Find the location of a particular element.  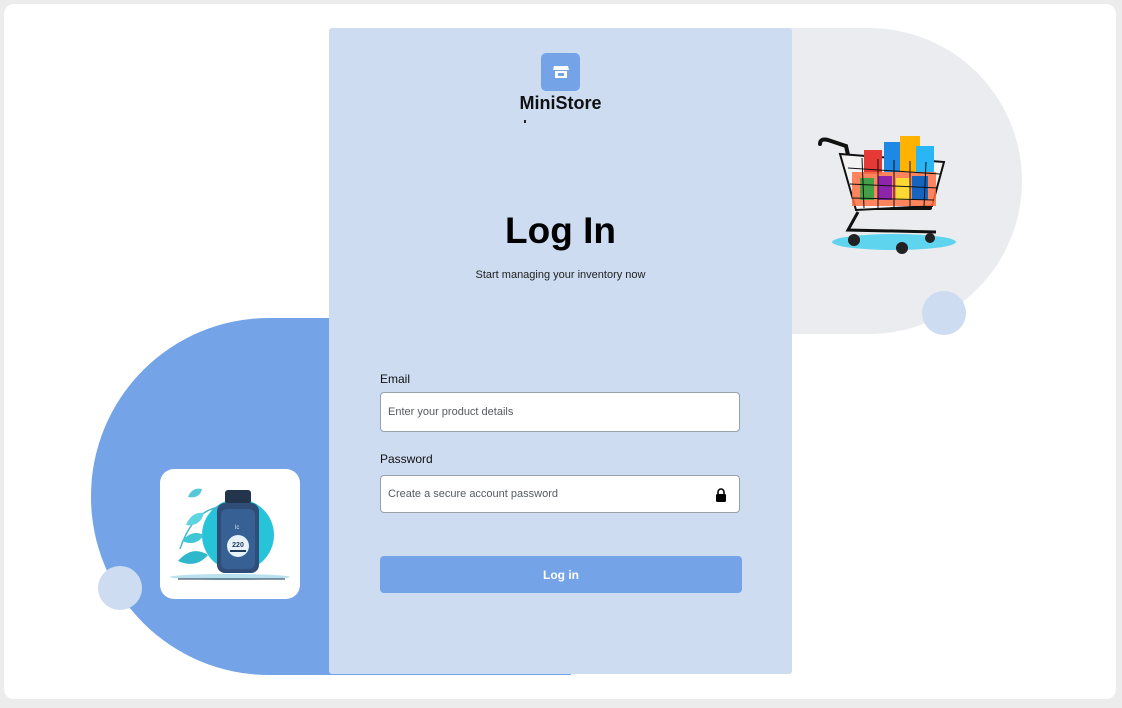

page-subtitle: Start managing your inventory now is located at coordinates (560, 275).